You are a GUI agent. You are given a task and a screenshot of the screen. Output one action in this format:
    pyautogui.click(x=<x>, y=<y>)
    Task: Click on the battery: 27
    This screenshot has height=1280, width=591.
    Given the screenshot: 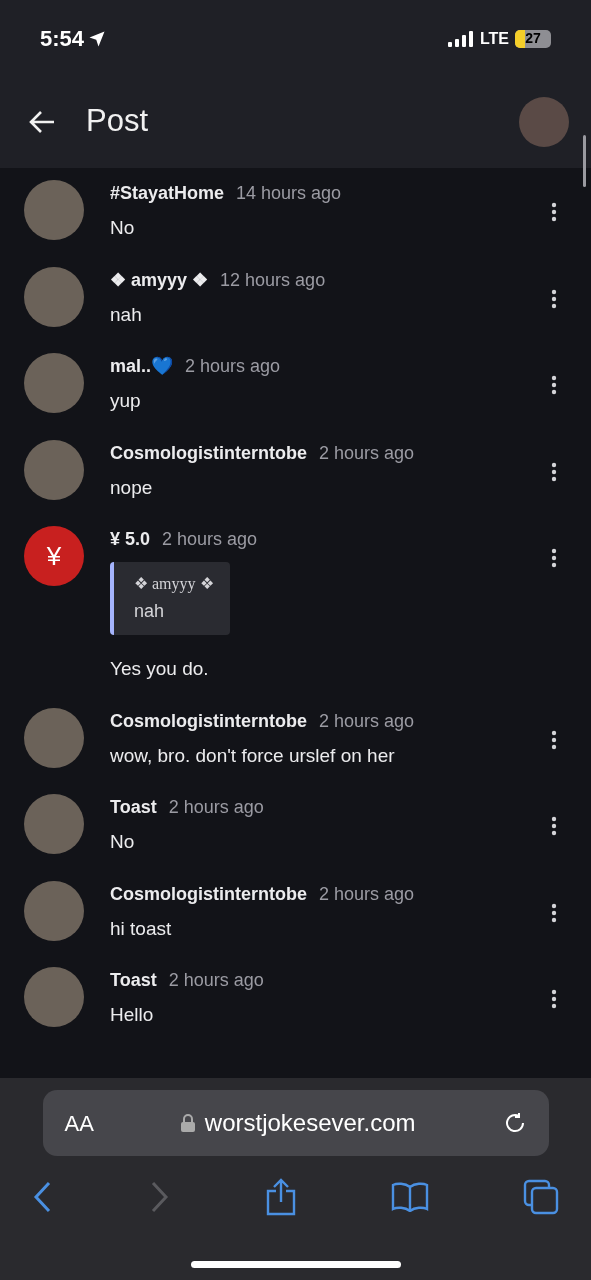 What is the action you would take?
    pyautogui.click(x=533, y=38)
    